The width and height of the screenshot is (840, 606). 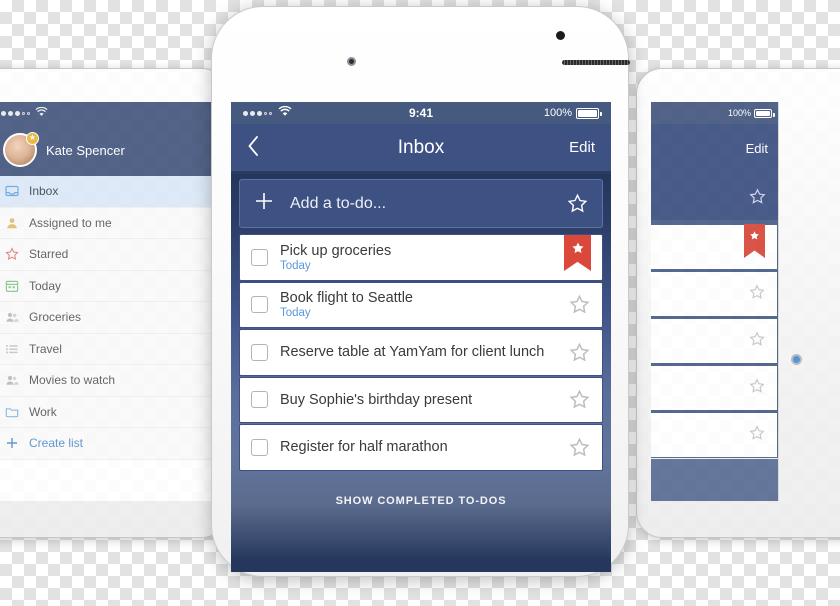 I want to click on sidebar-item-groceries: Groceries, so click(x=108, y=318).